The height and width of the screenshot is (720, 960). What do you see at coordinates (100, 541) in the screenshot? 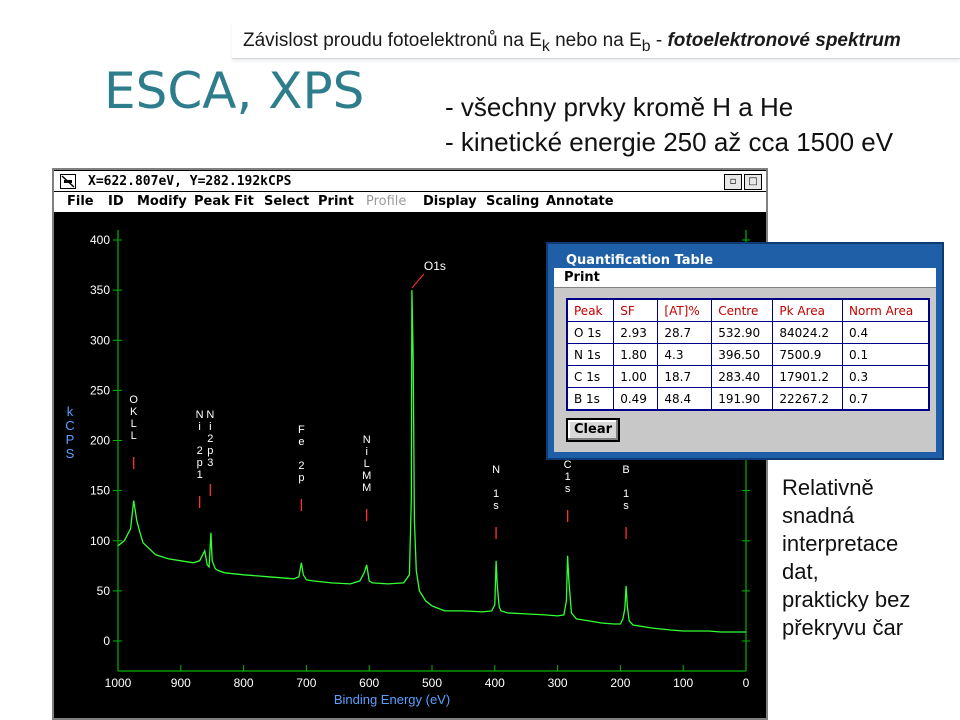
I see `y-tick-label: 100` at bounding box center [100, 541].